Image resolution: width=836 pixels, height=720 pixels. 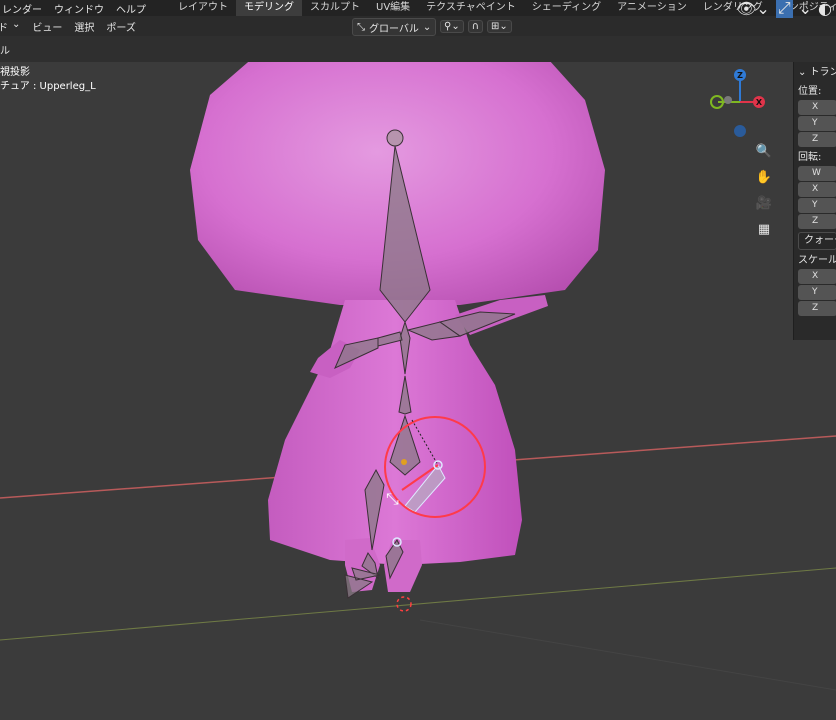 I want to click on menu-window: ウィンドウ, so click(x=79, y=8).